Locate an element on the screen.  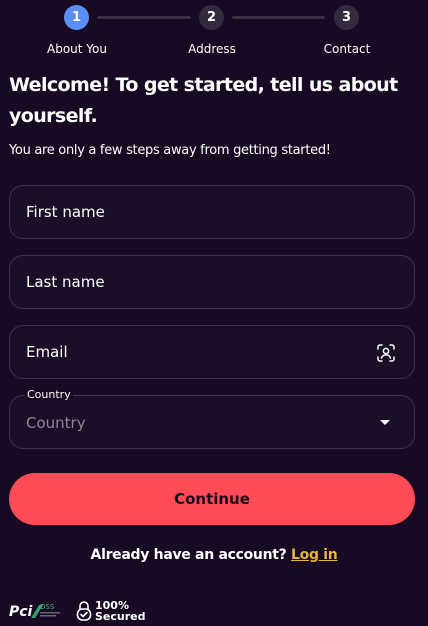
email-input is located at coordinates (212, 352).